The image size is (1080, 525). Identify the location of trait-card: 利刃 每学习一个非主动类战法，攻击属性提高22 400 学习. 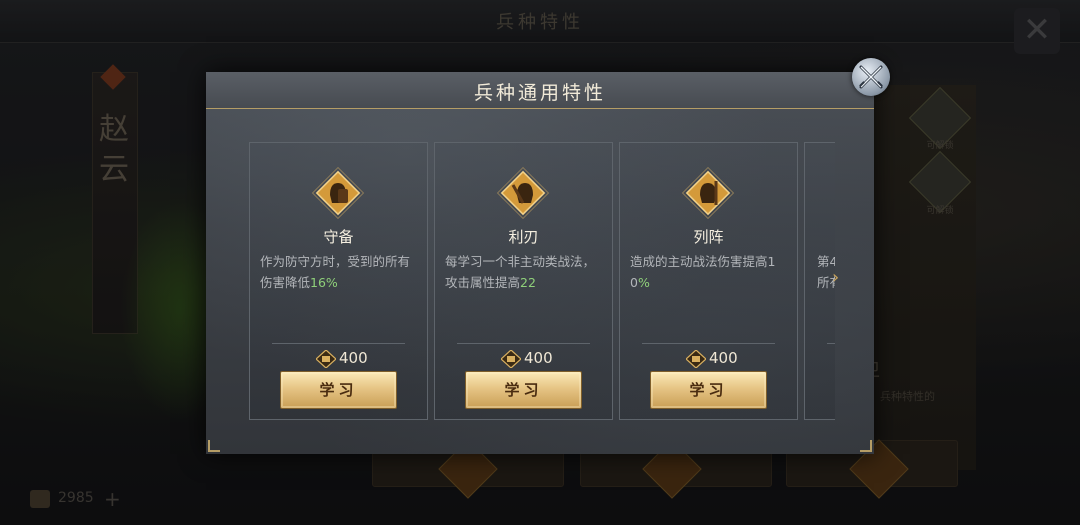
(523, 281).